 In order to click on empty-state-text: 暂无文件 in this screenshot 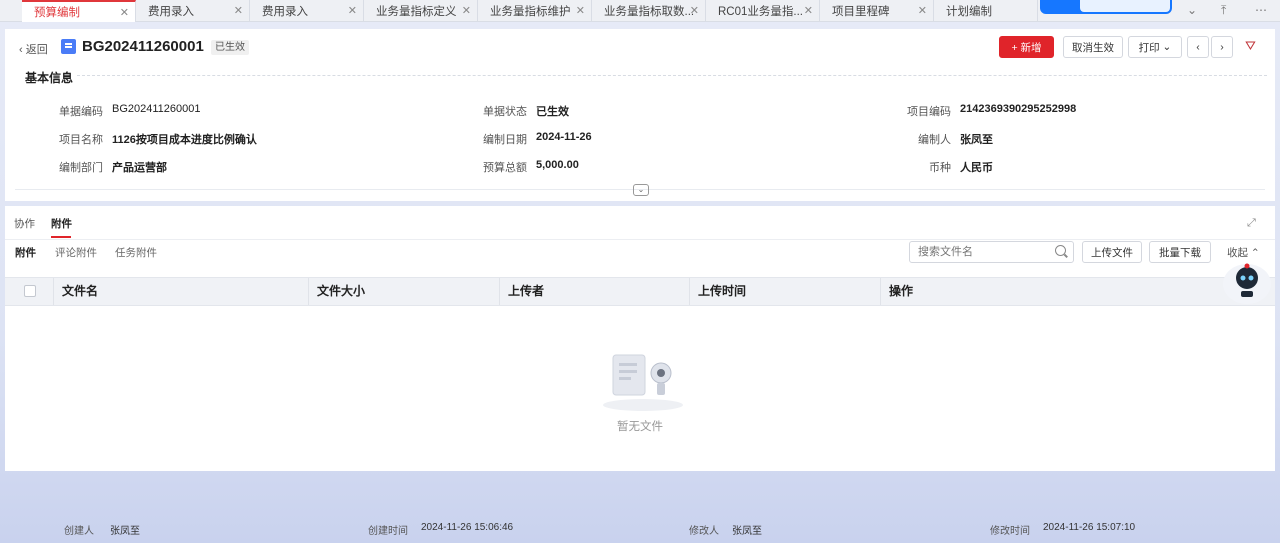, I will do `click(640, 427)`.